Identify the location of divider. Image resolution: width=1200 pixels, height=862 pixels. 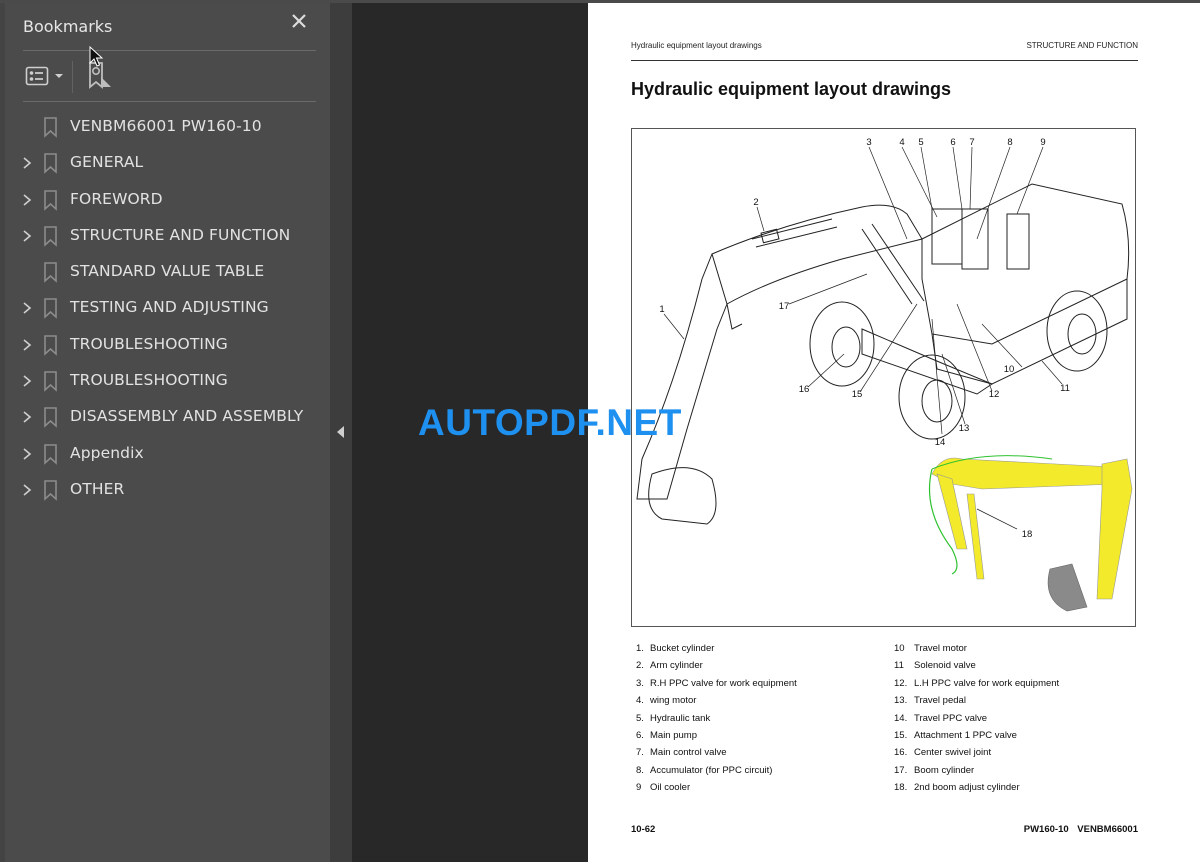
(169, 50).